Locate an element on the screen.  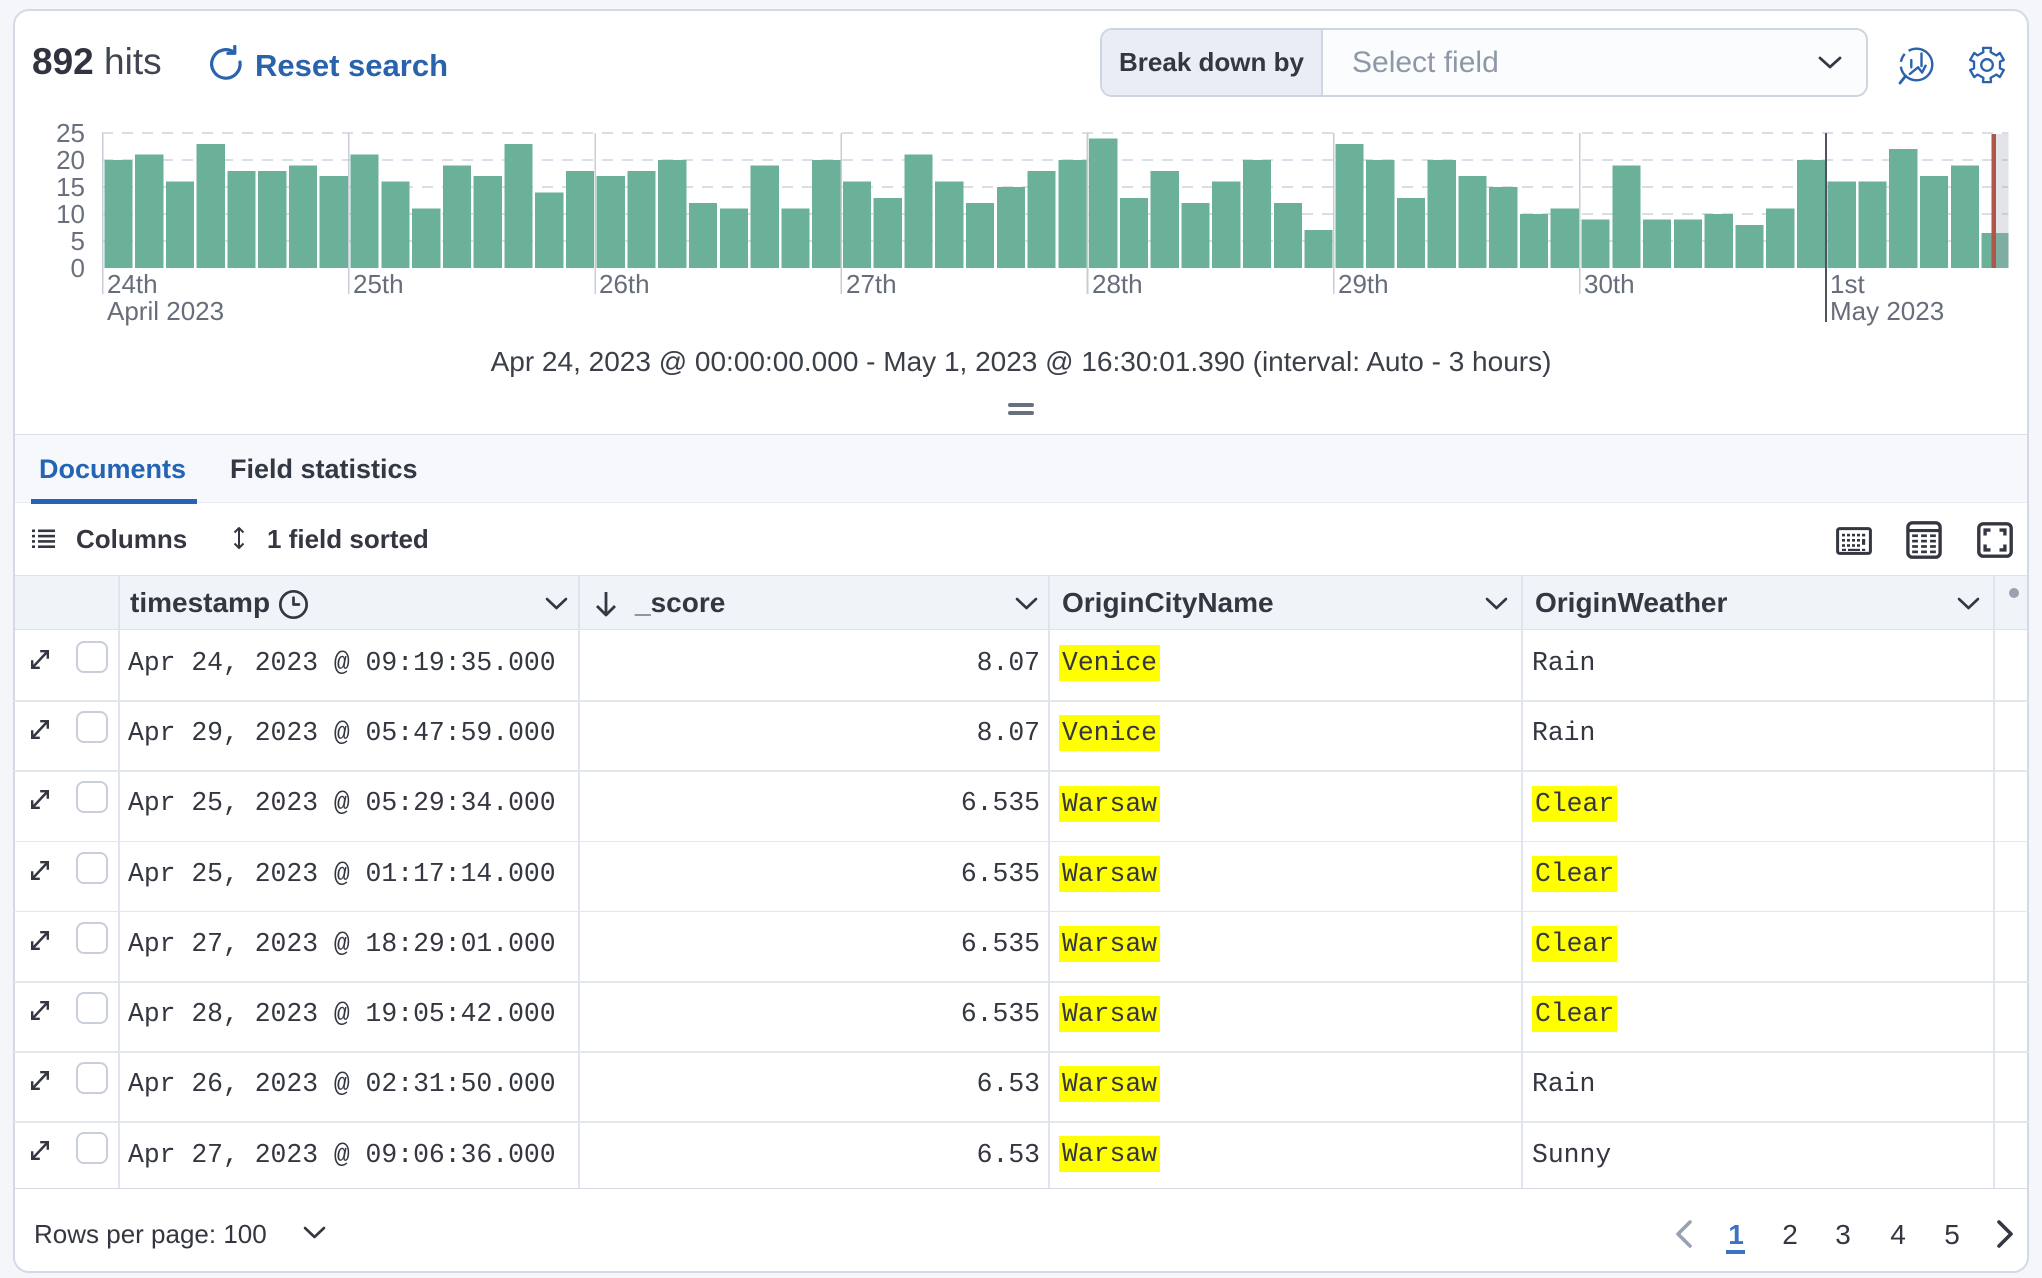
svg-text: 0 is located at coordinates (78, 268).